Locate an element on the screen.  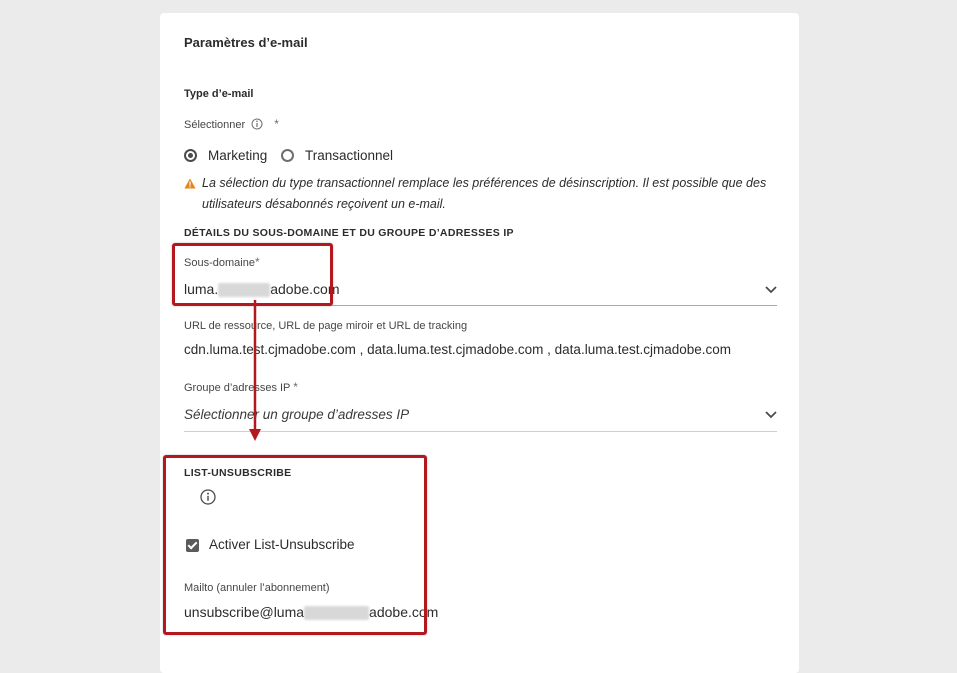
arrow-down-icon is located at coordinates (255, 370).